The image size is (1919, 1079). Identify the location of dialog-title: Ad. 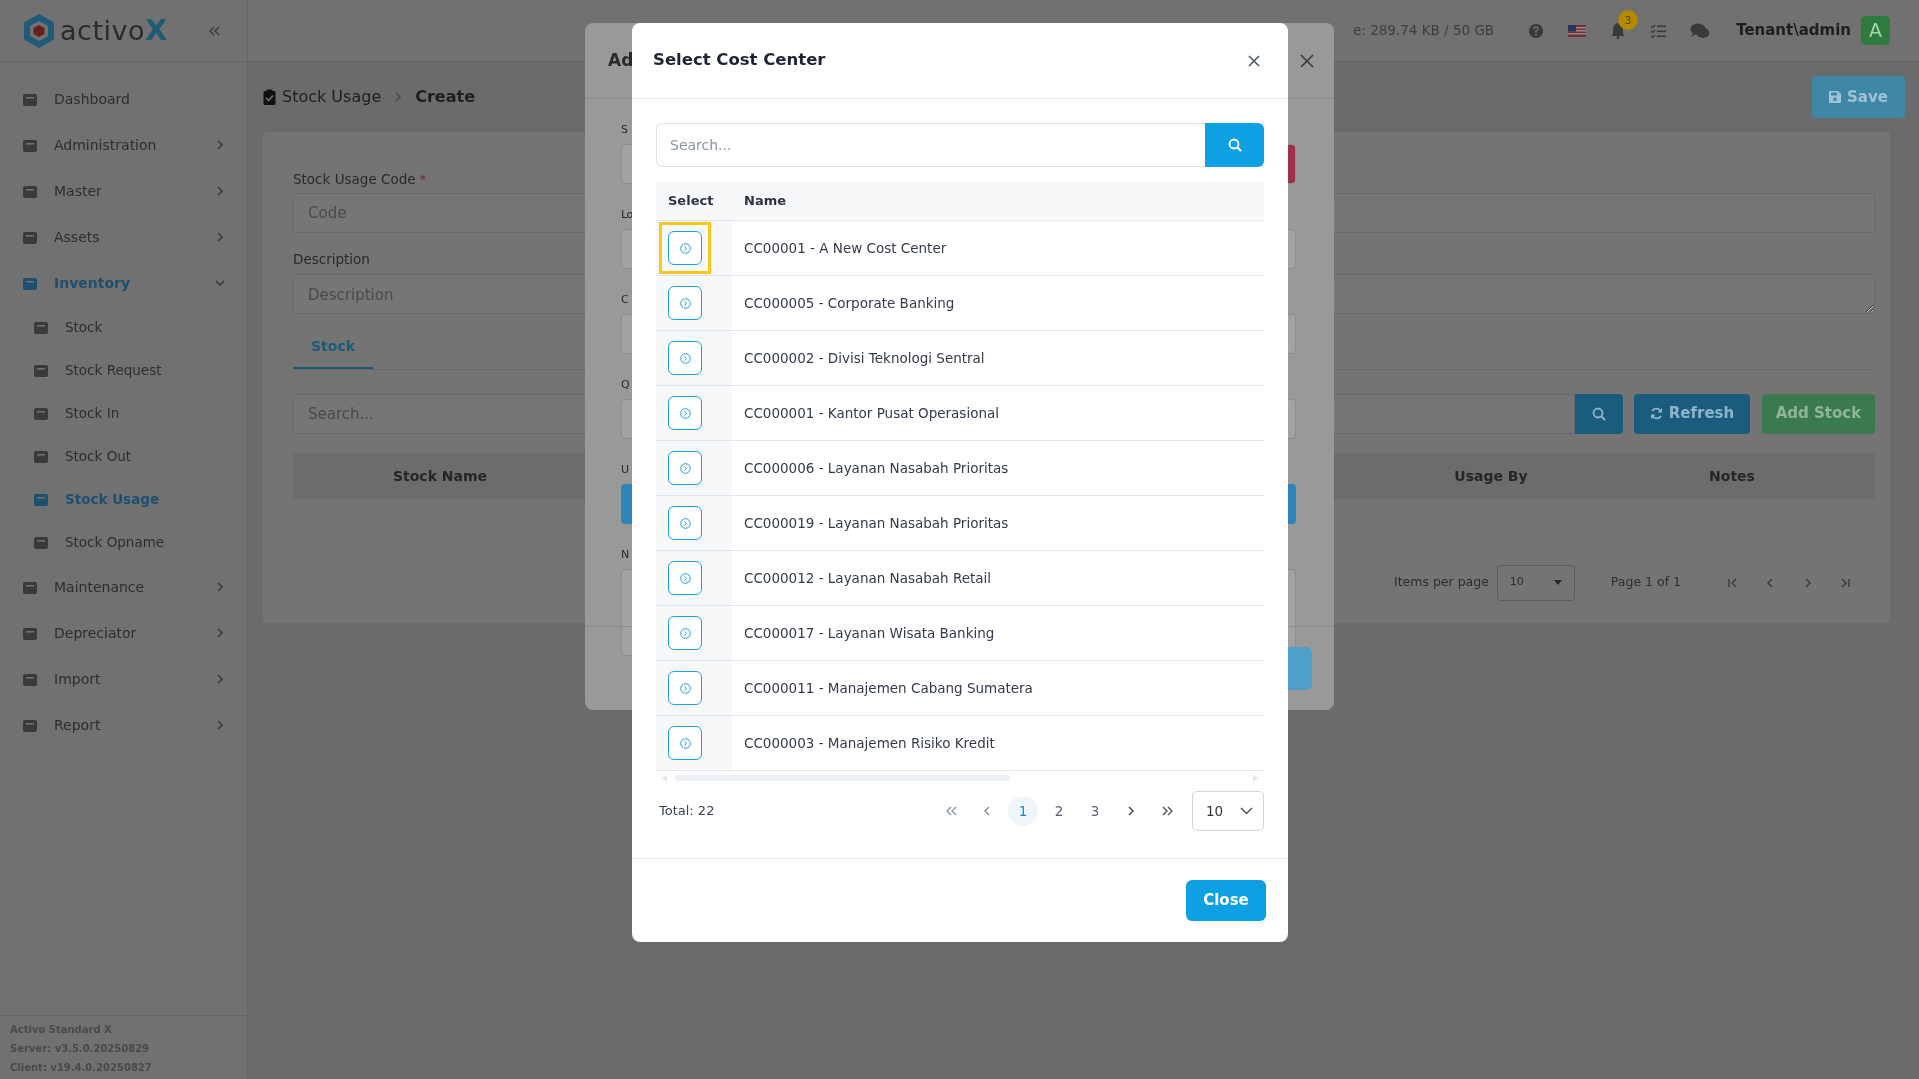
(621, 60).